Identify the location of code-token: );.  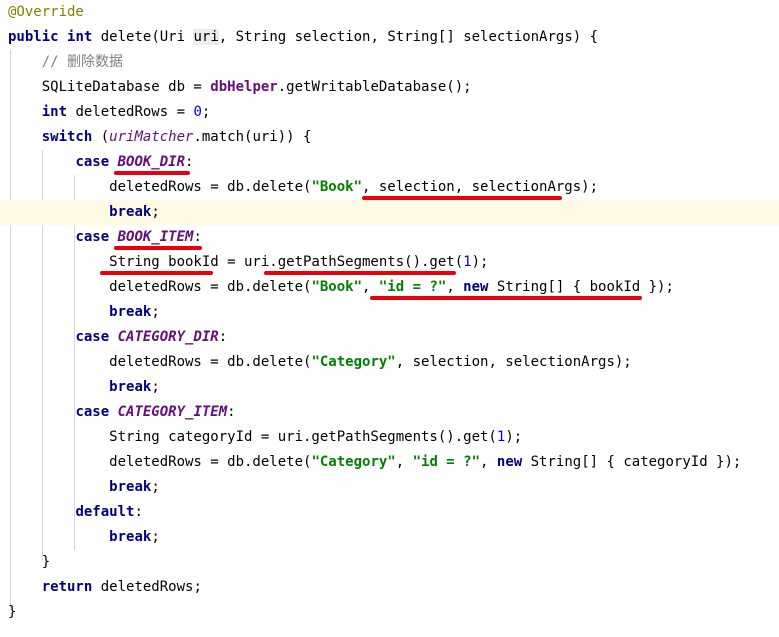
(480, 262).